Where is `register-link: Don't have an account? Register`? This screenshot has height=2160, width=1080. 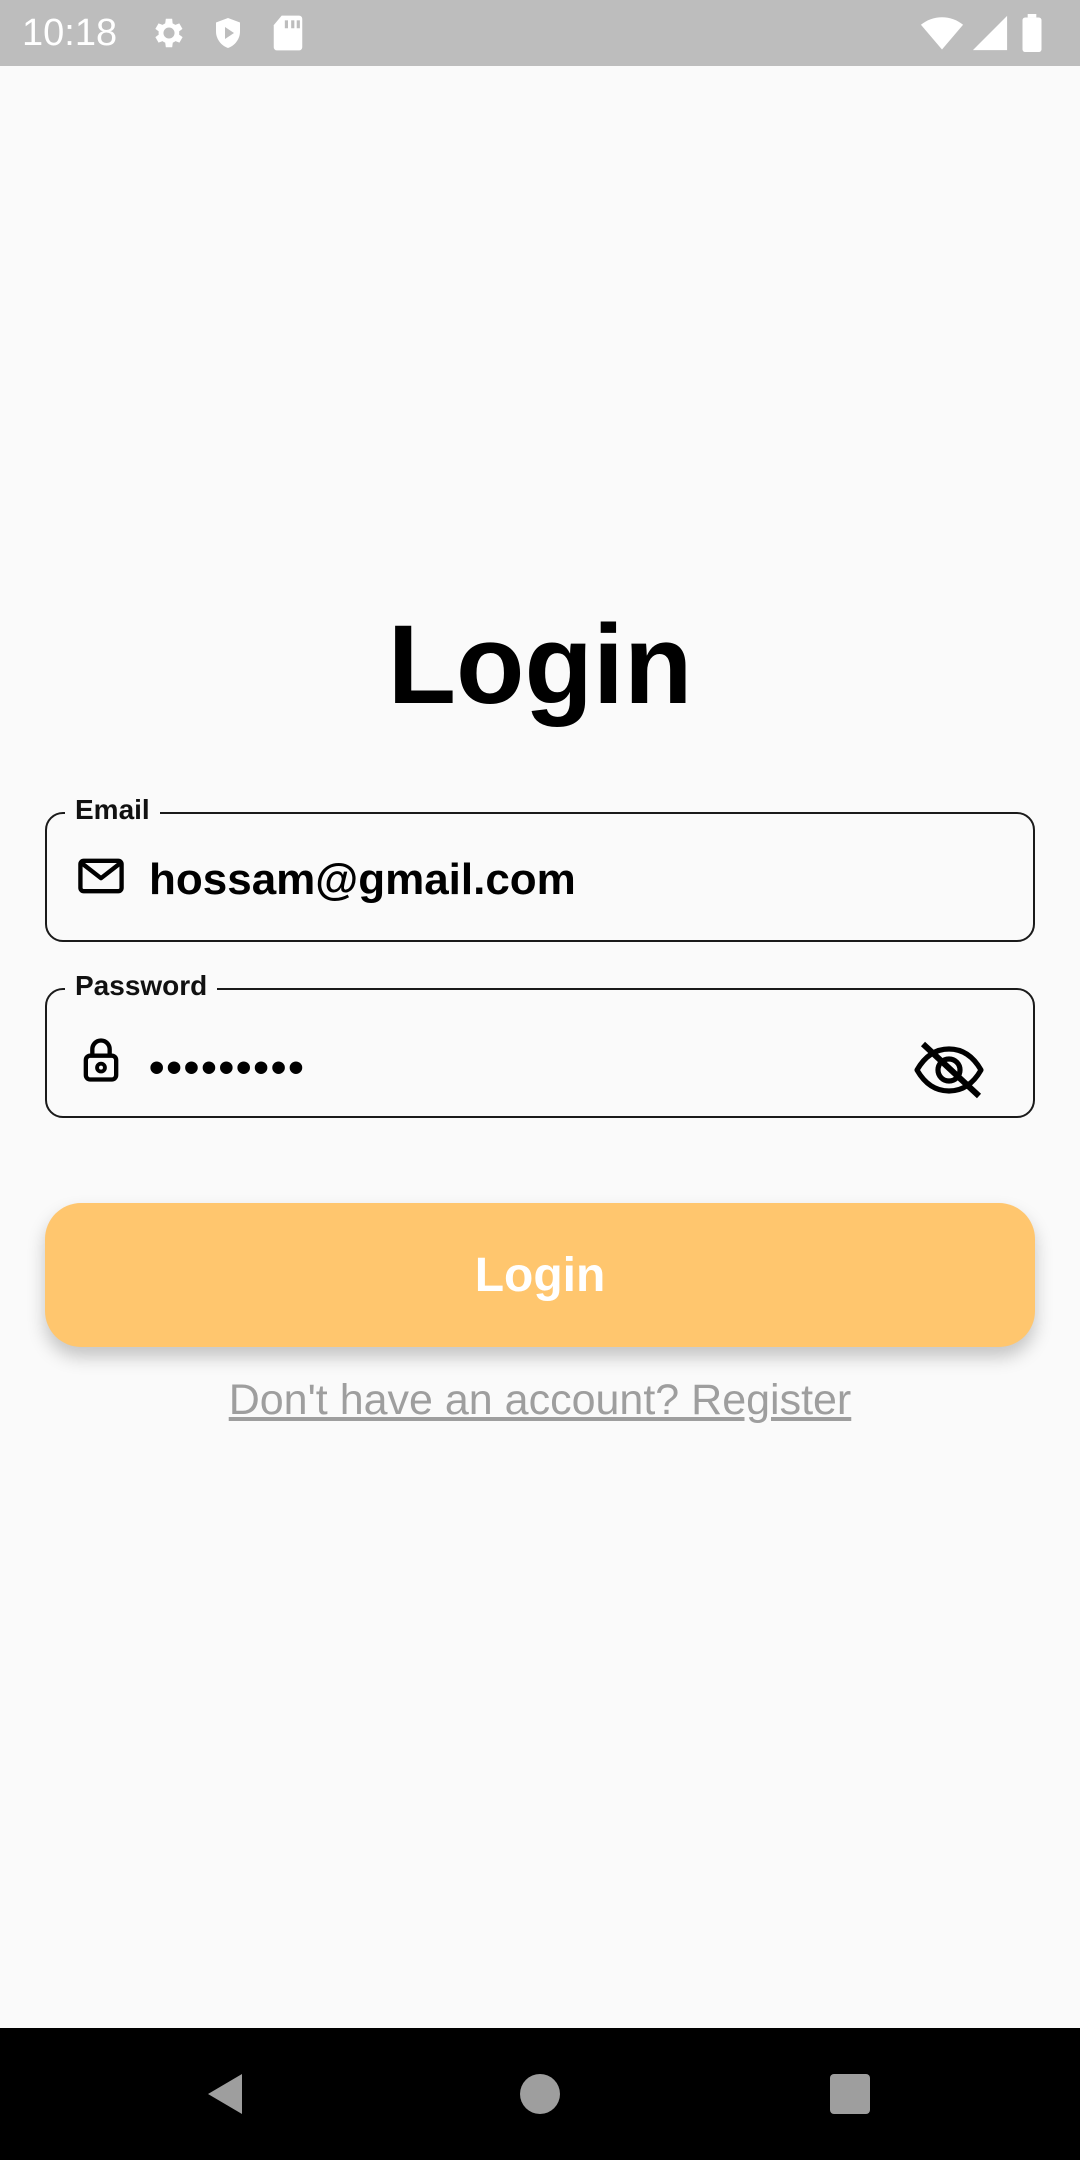
register-link: Don't have an account? Register is located at coordinates (540, 1400).